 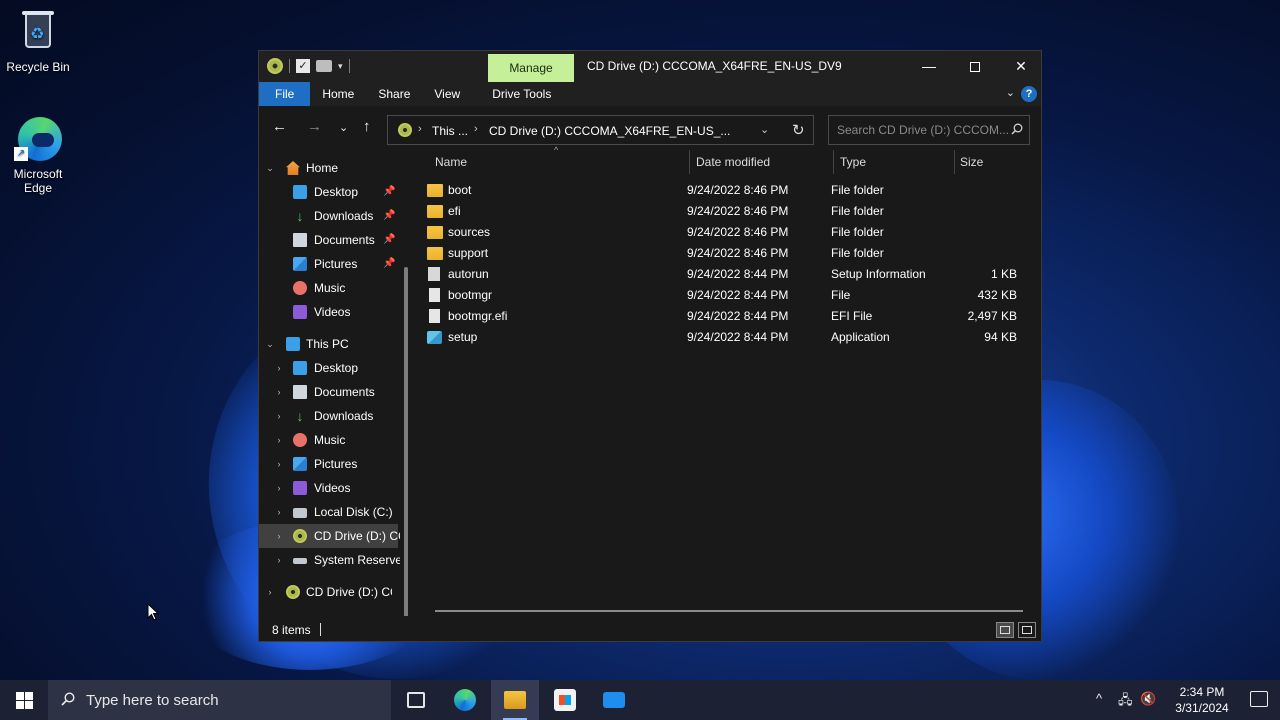 I want to click on new-folder-icon, so click(x=324, y=66).